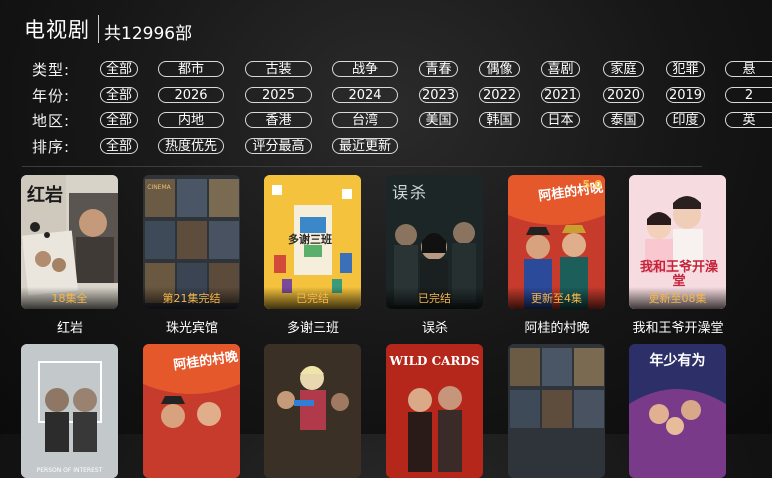 The width and height of the screenshot is (772, 478). I want to click on chip-region-more: 英, so click(748, 120).